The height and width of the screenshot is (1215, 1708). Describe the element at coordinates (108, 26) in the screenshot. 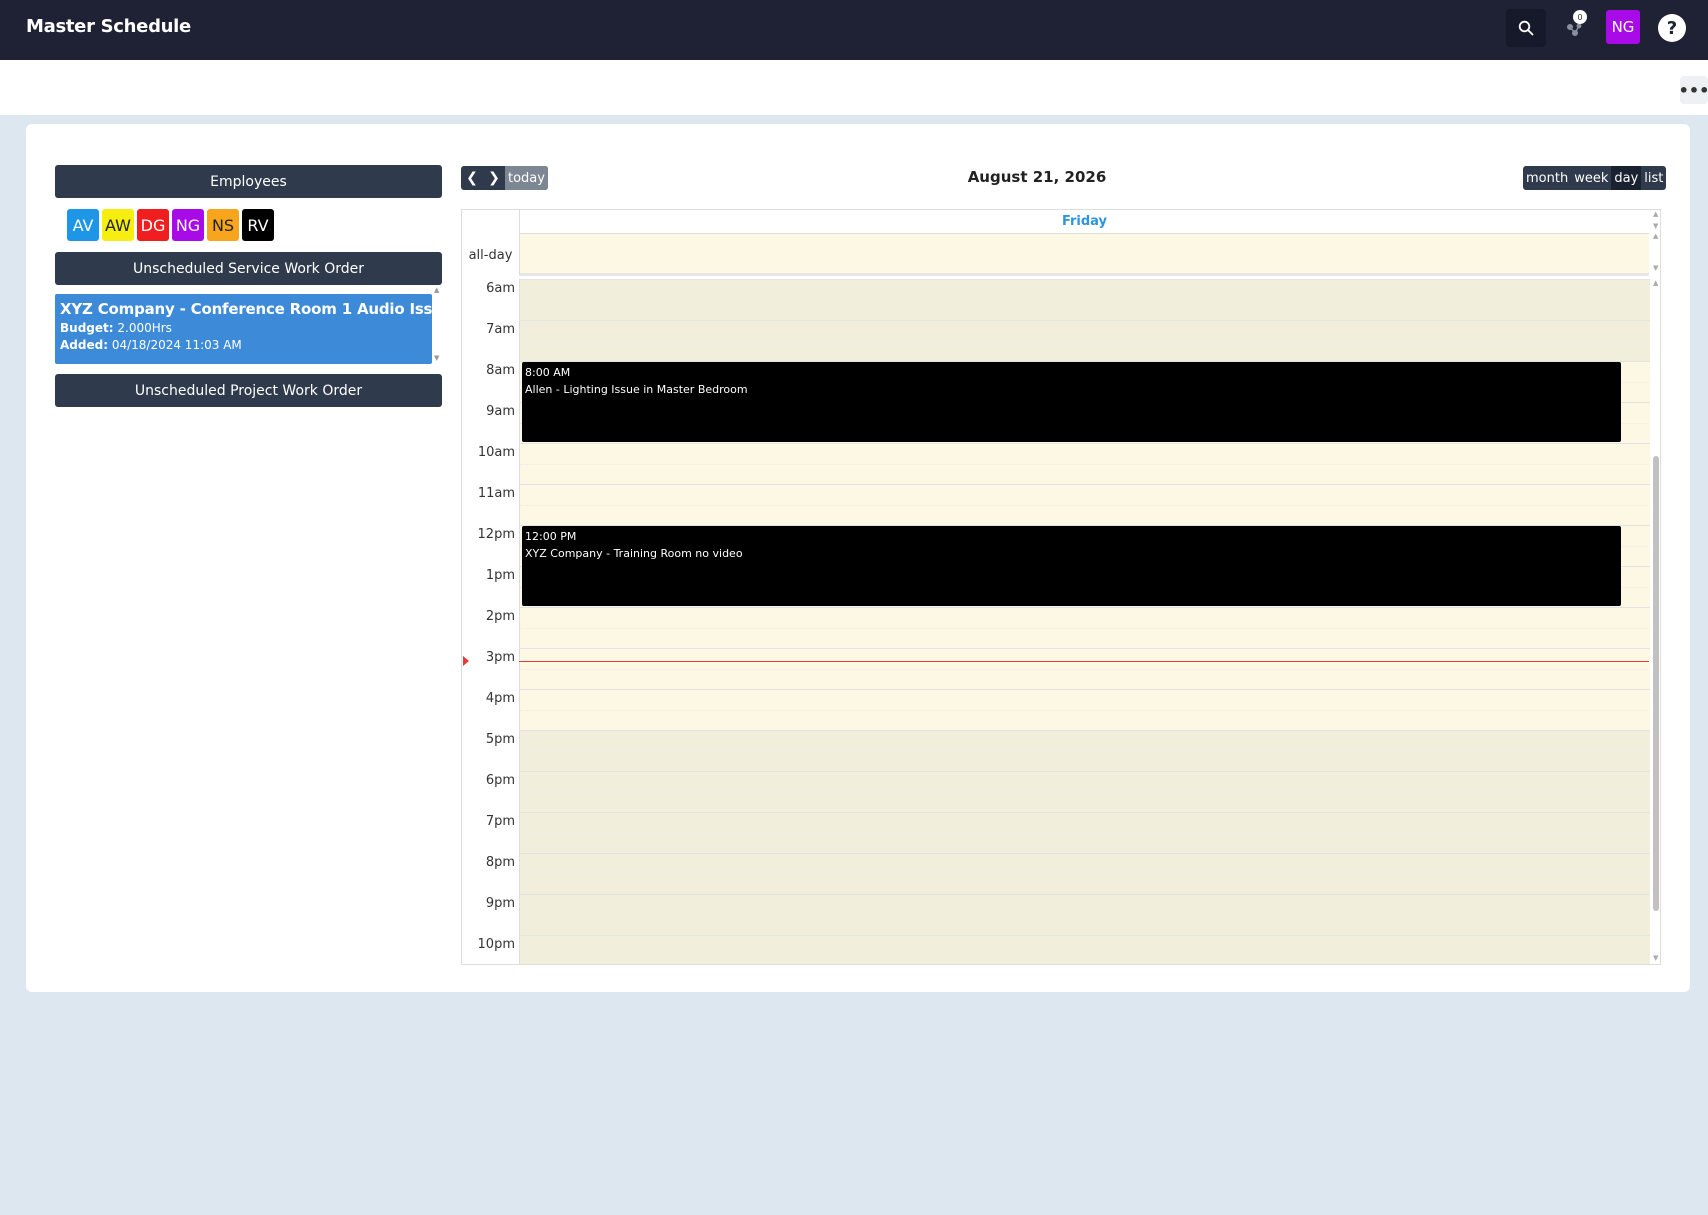

I see `app-title: Master Schedule` at that location.